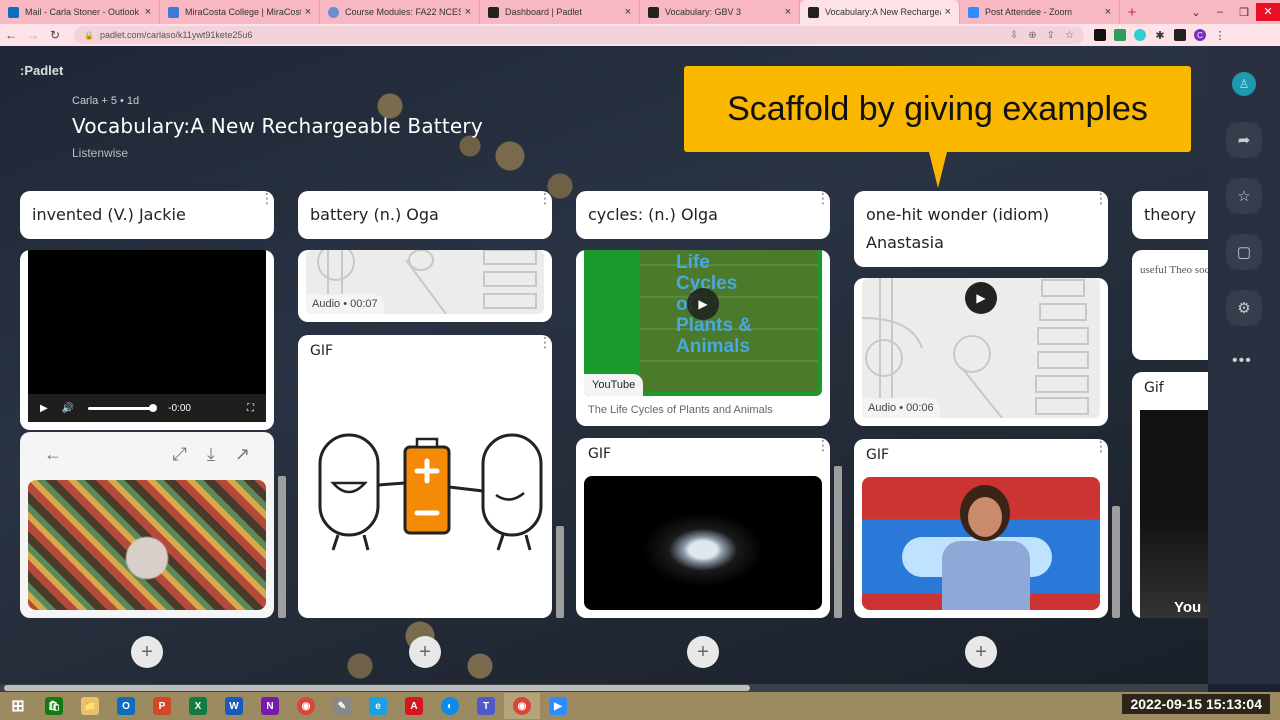 The image size is (1280, 720). I want to click on puzzle-icon: ✱, so click(1160, 35).